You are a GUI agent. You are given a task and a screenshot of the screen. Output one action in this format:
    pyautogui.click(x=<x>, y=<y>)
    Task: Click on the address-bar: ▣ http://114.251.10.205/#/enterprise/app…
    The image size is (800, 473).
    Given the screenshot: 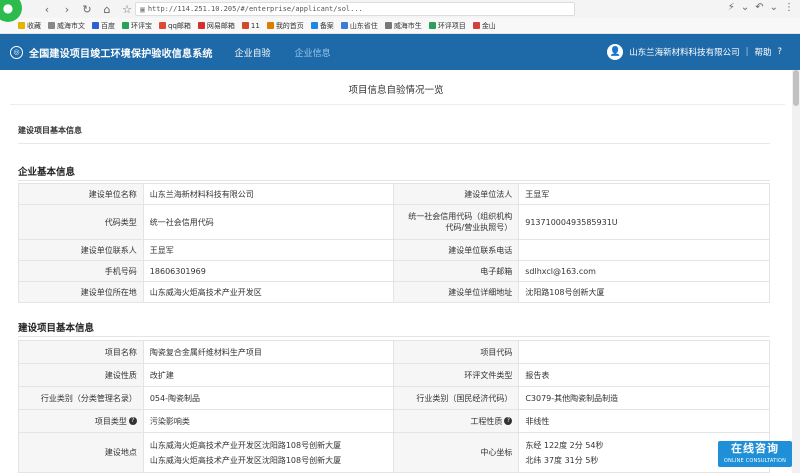 What is the action you would take?
    pyautogui.click(x=355, y=9)
    